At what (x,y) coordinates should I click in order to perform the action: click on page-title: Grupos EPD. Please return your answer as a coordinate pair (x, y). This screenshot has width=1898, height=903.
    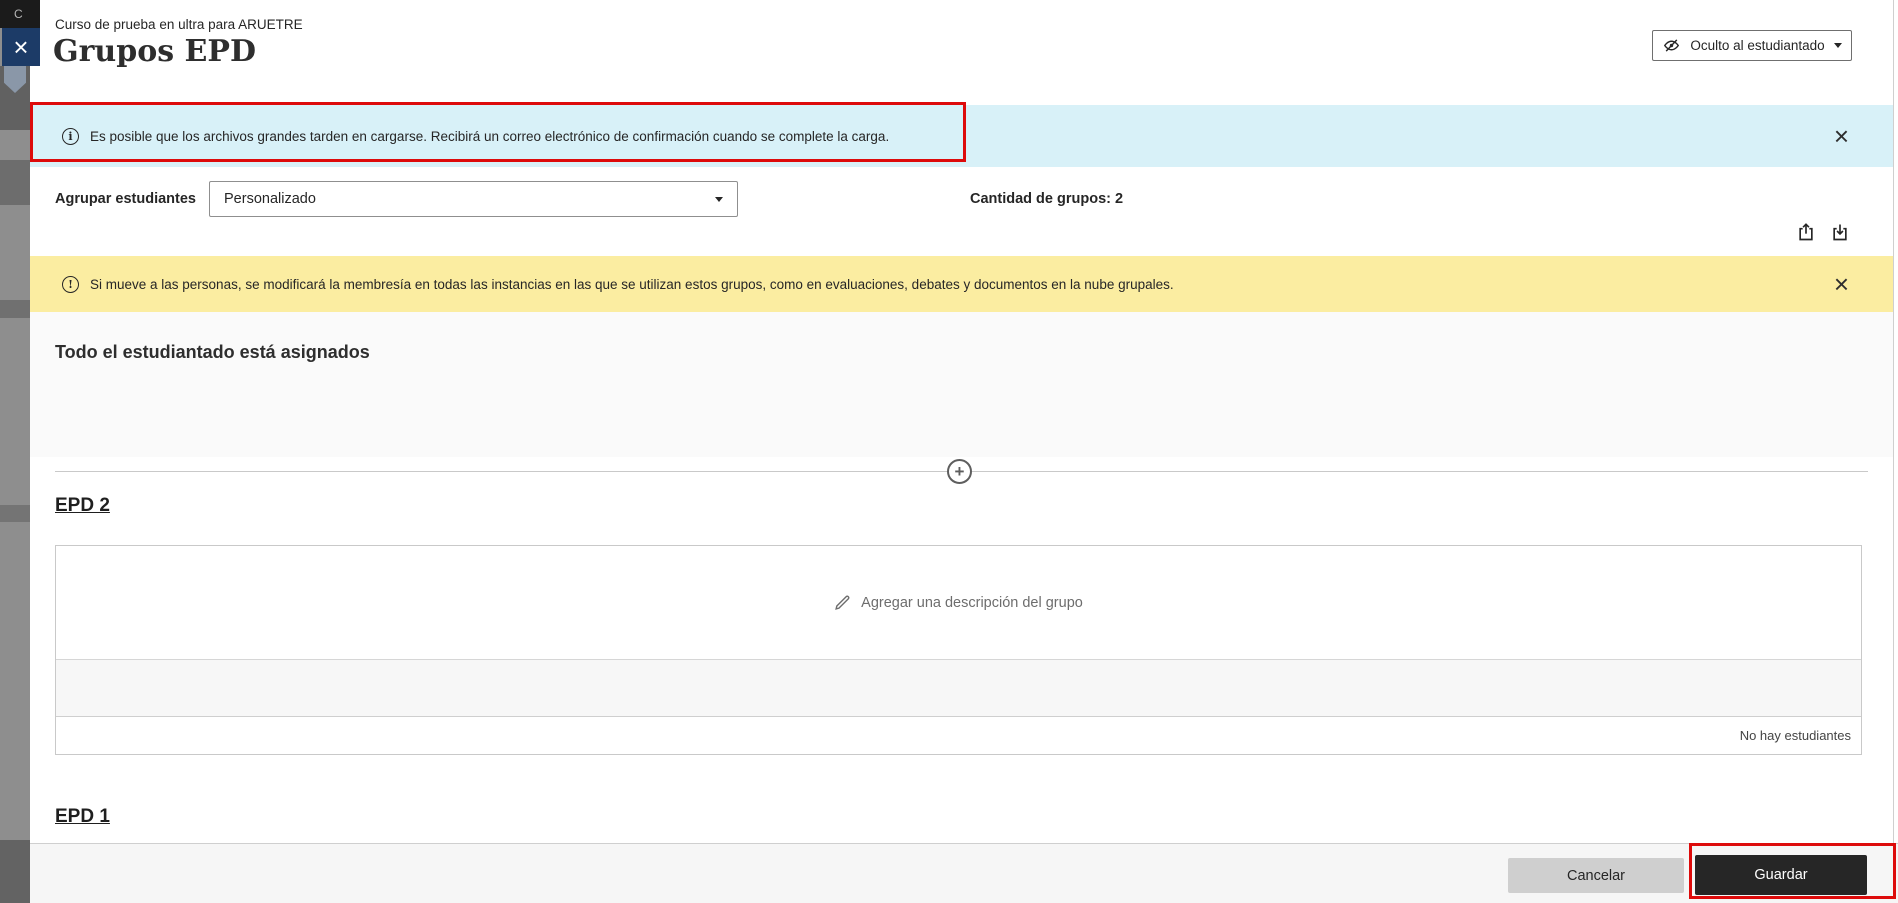
    Looking at the image, I should click on (154, 51).